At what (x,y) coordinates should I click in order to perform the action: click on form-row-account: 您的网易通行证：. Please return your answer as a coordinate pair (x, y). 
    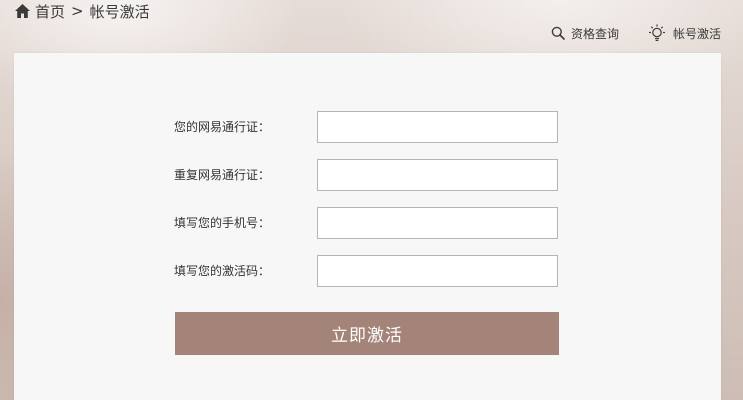
    Looking at the image, I should click on (367, 127).